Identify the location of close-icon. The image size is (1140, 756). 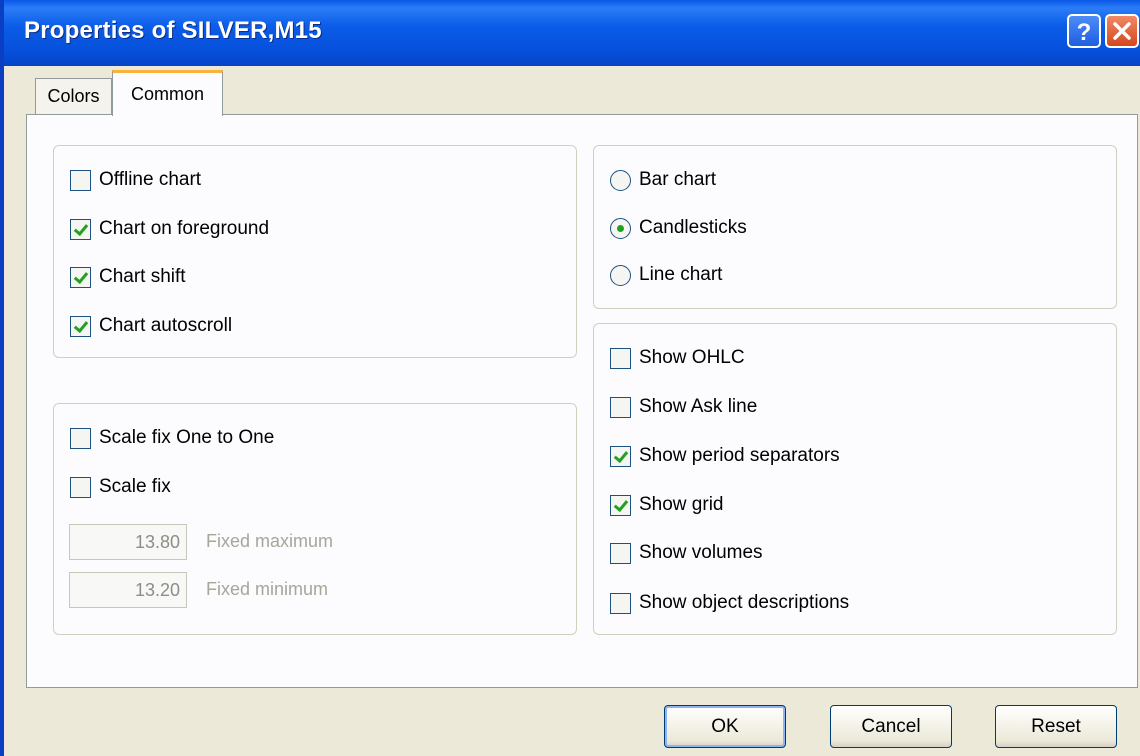
(1122, 31).